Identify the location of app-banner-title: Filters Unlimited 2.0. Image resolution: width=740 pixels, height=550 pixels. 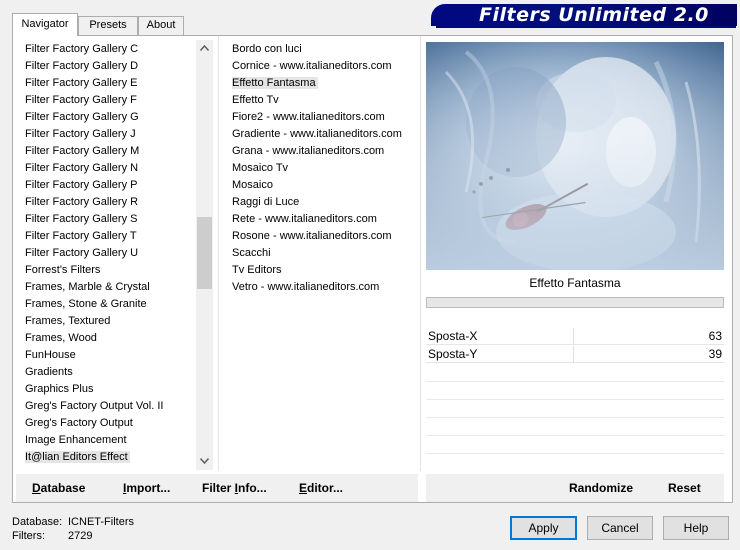
(584, 15).